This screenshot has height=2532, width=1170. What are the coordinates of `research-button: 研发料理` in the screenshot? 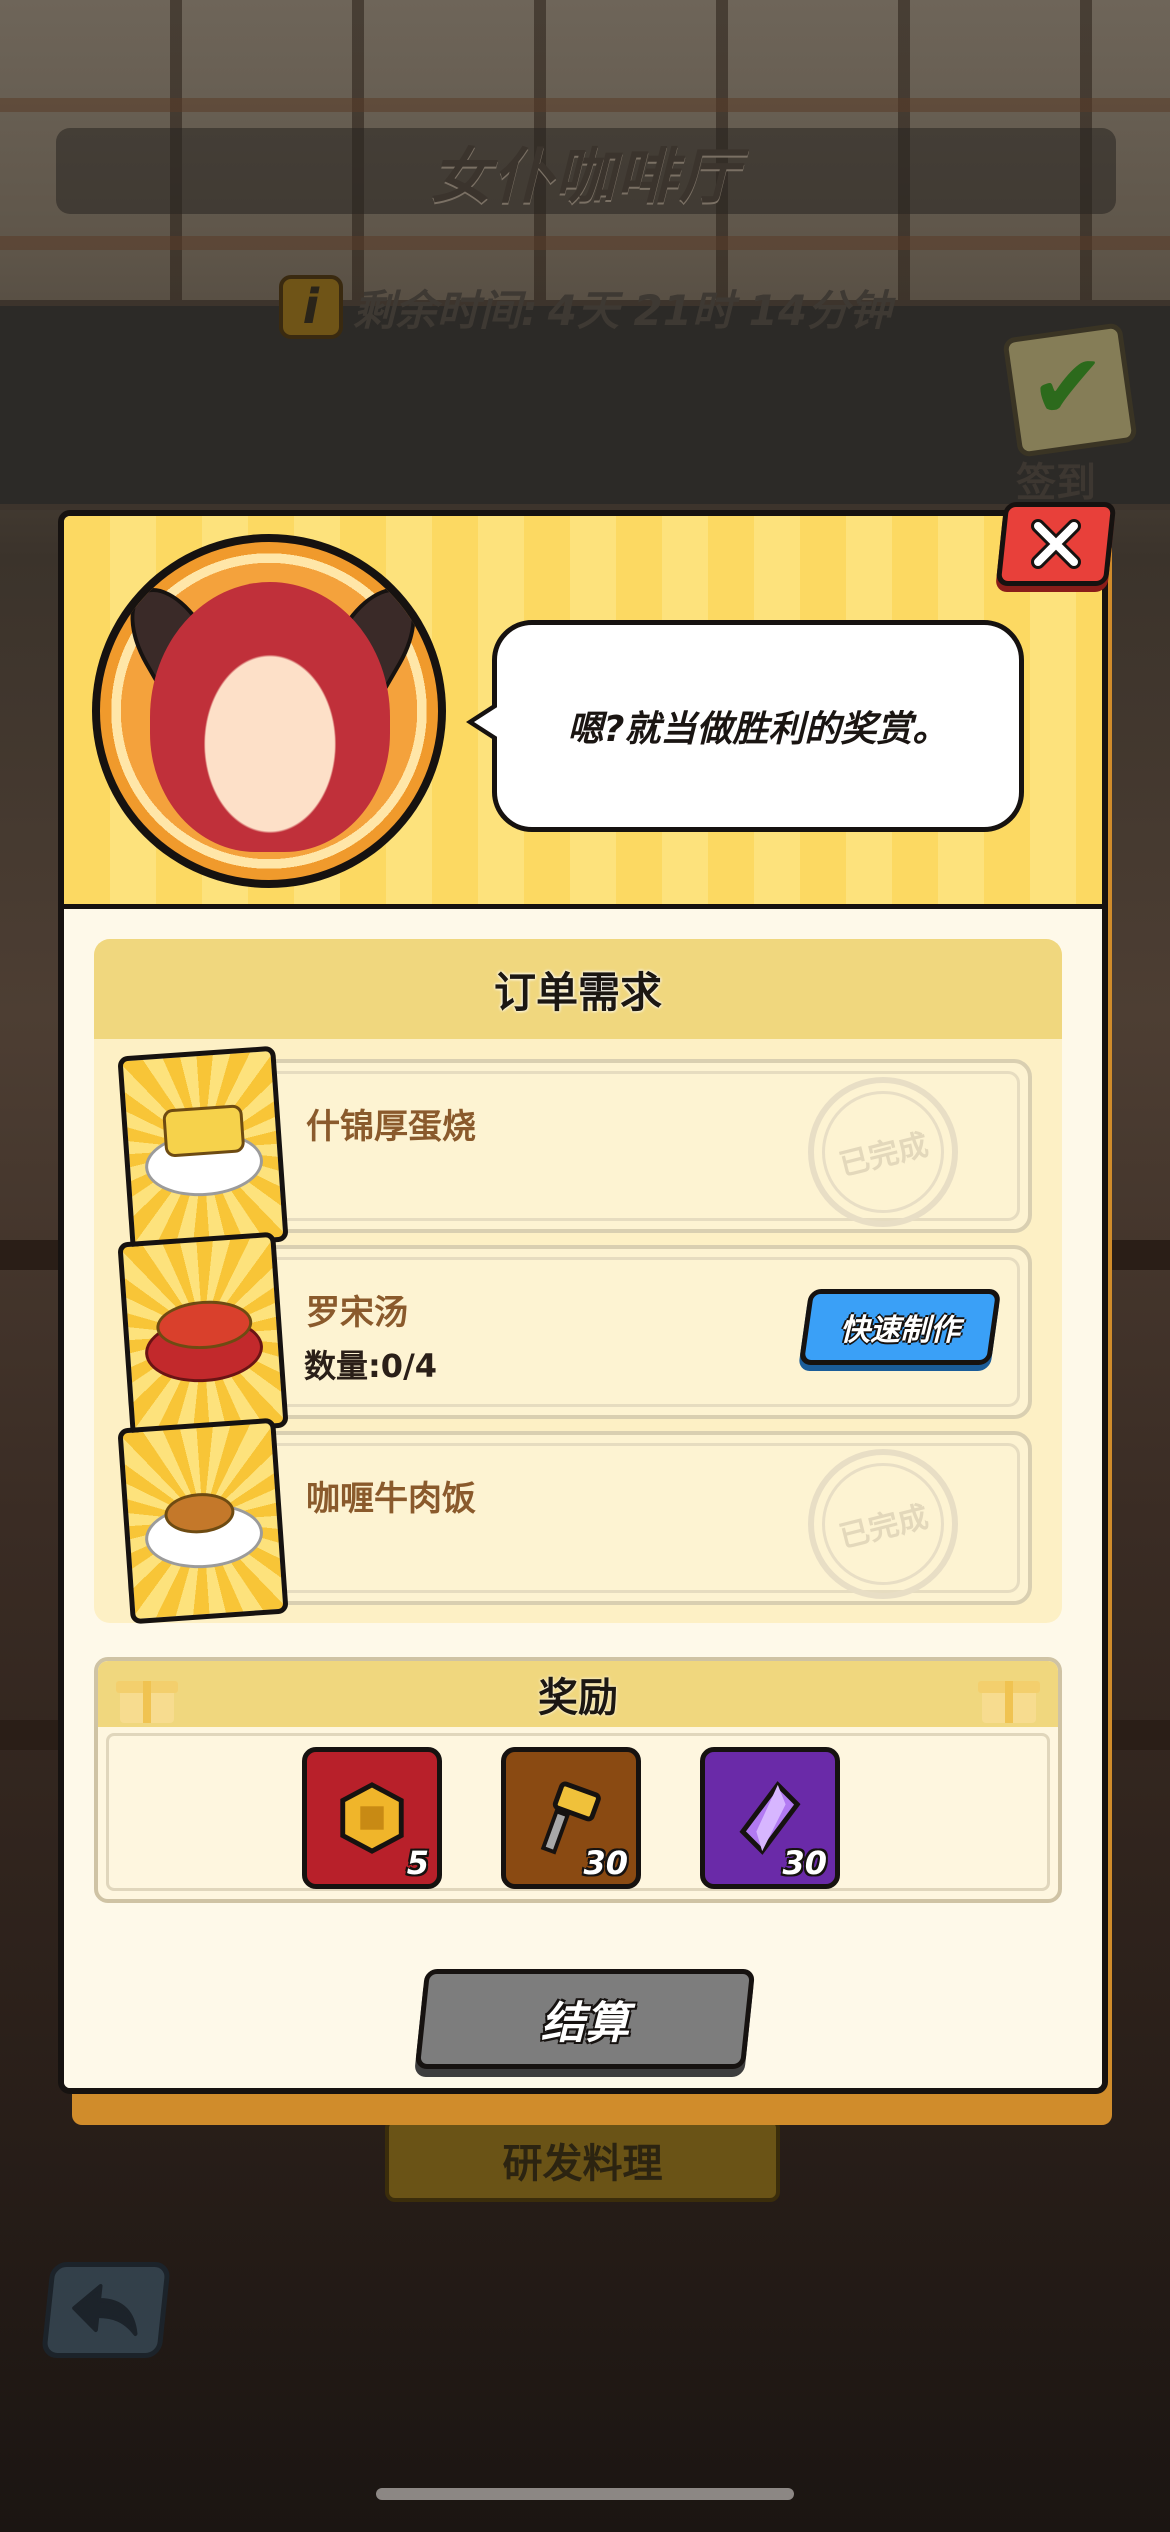 It's located at (582, 2160).